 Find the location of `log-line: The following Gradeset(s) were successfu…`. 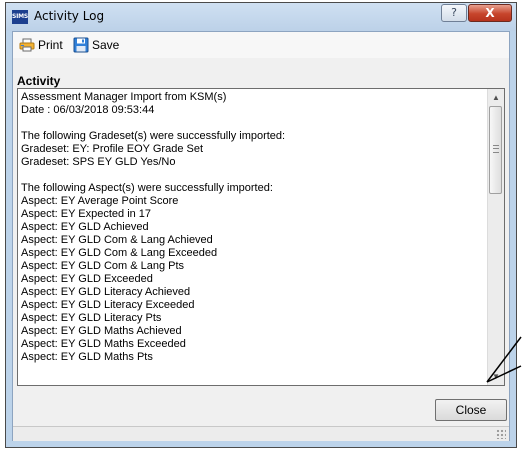

log-line: The following Gradeset(s) were successfu… is located at coordinates (153, 136).